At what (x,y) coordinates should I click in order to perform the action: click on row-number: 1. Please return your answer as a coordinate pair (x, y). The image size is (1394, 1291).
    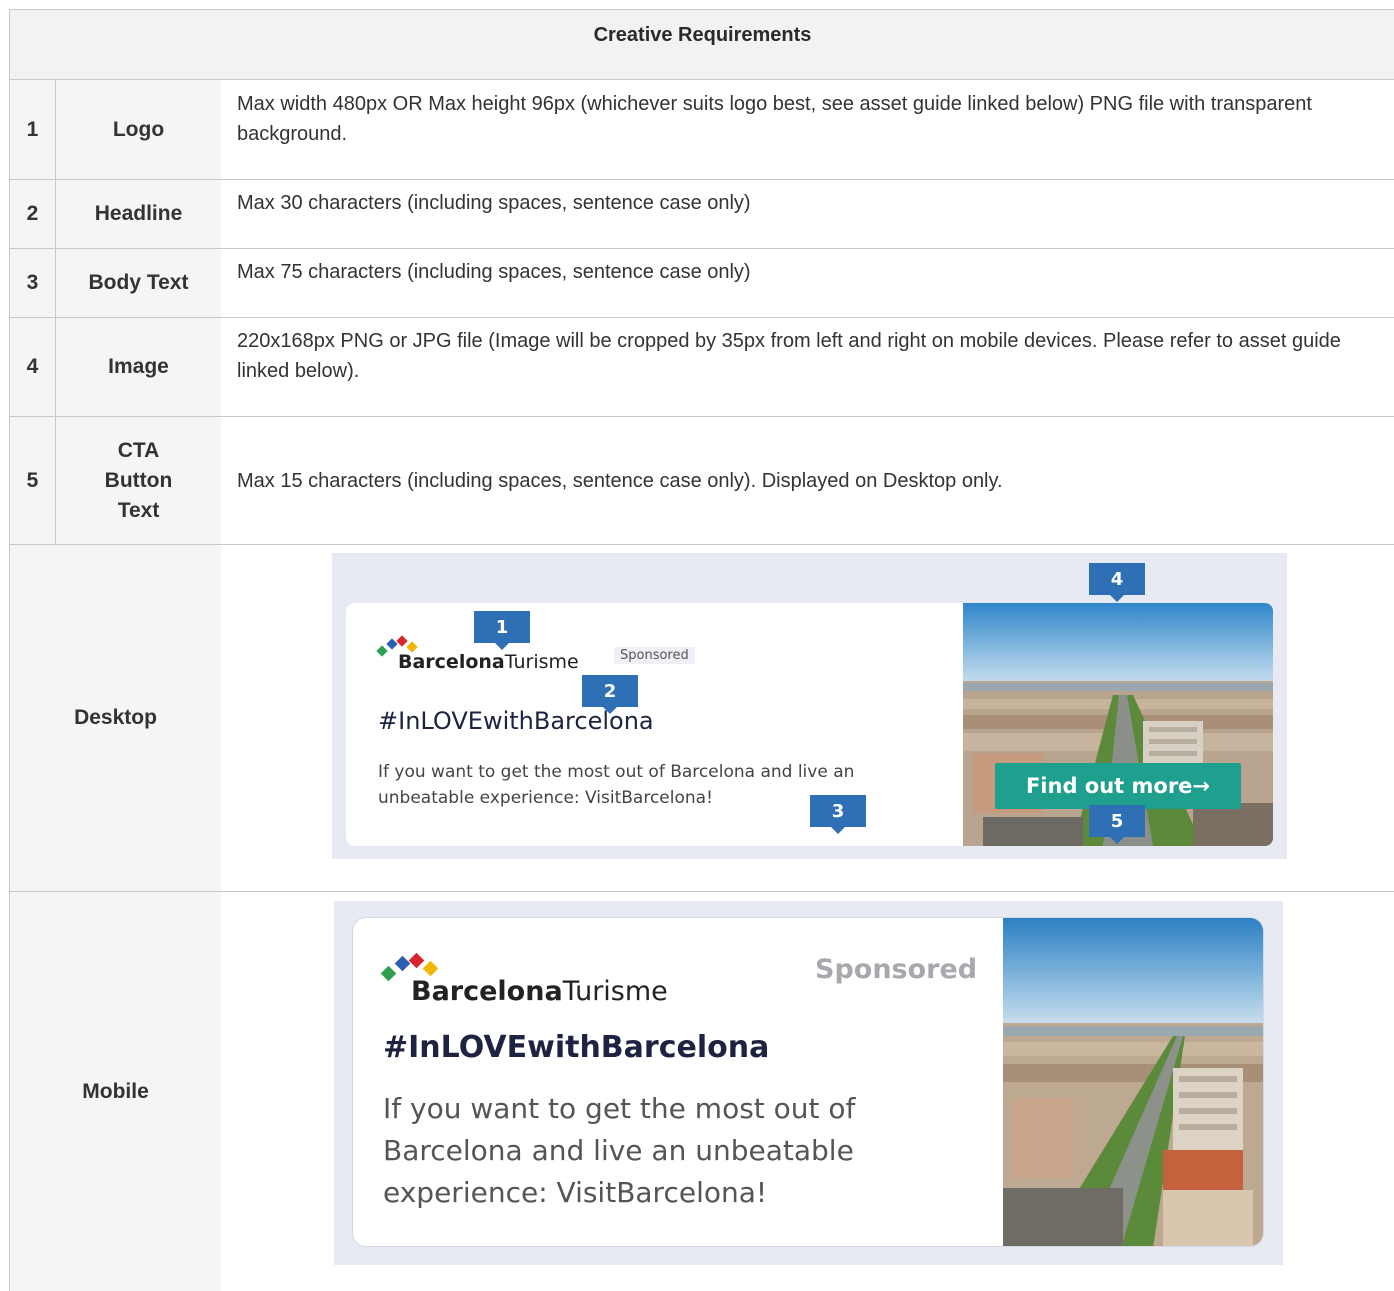
    Looking at the image, I should click on (32, 129).